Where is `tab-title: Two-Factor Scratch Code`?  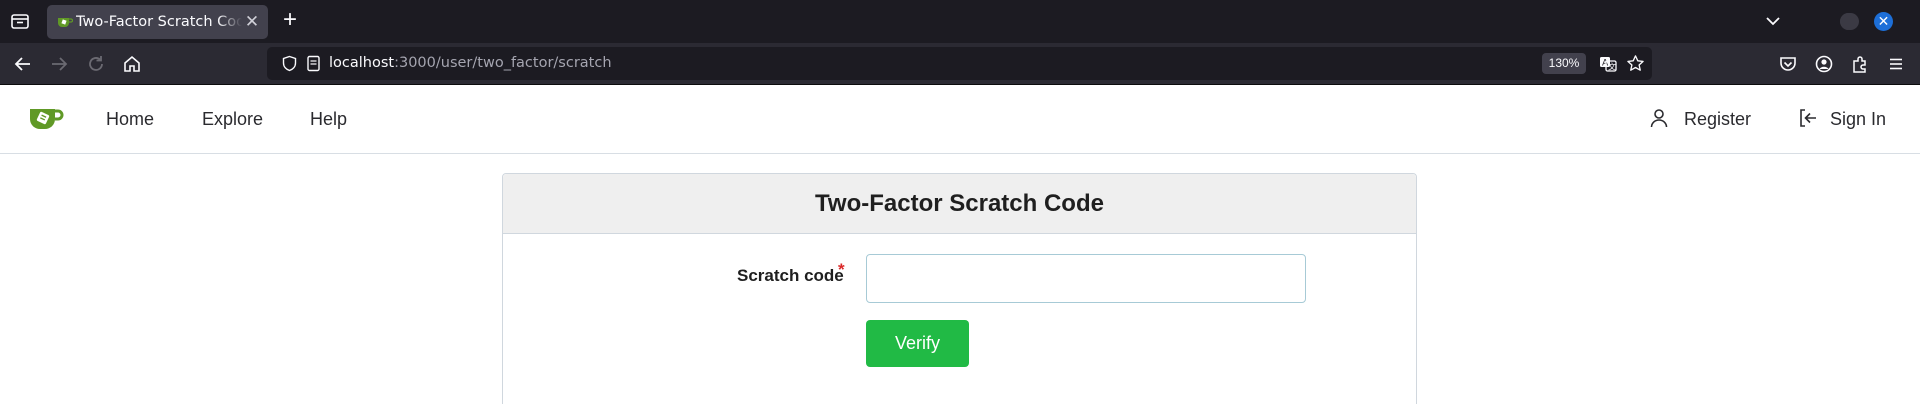
tab-title: Two-Factor Scratch Code is located at coordinates (159, 22).